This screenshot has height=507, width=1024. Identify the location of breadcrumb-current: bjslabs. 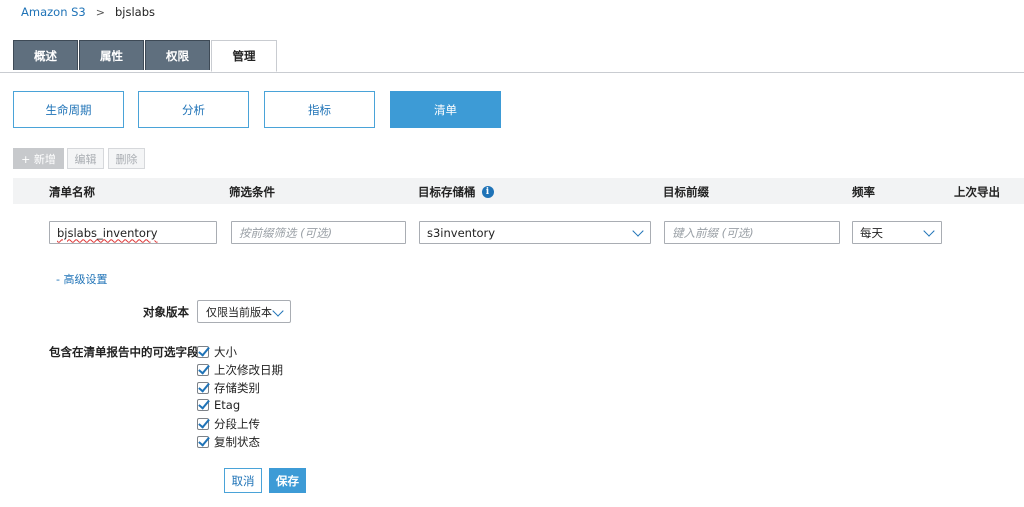
(134, 12).